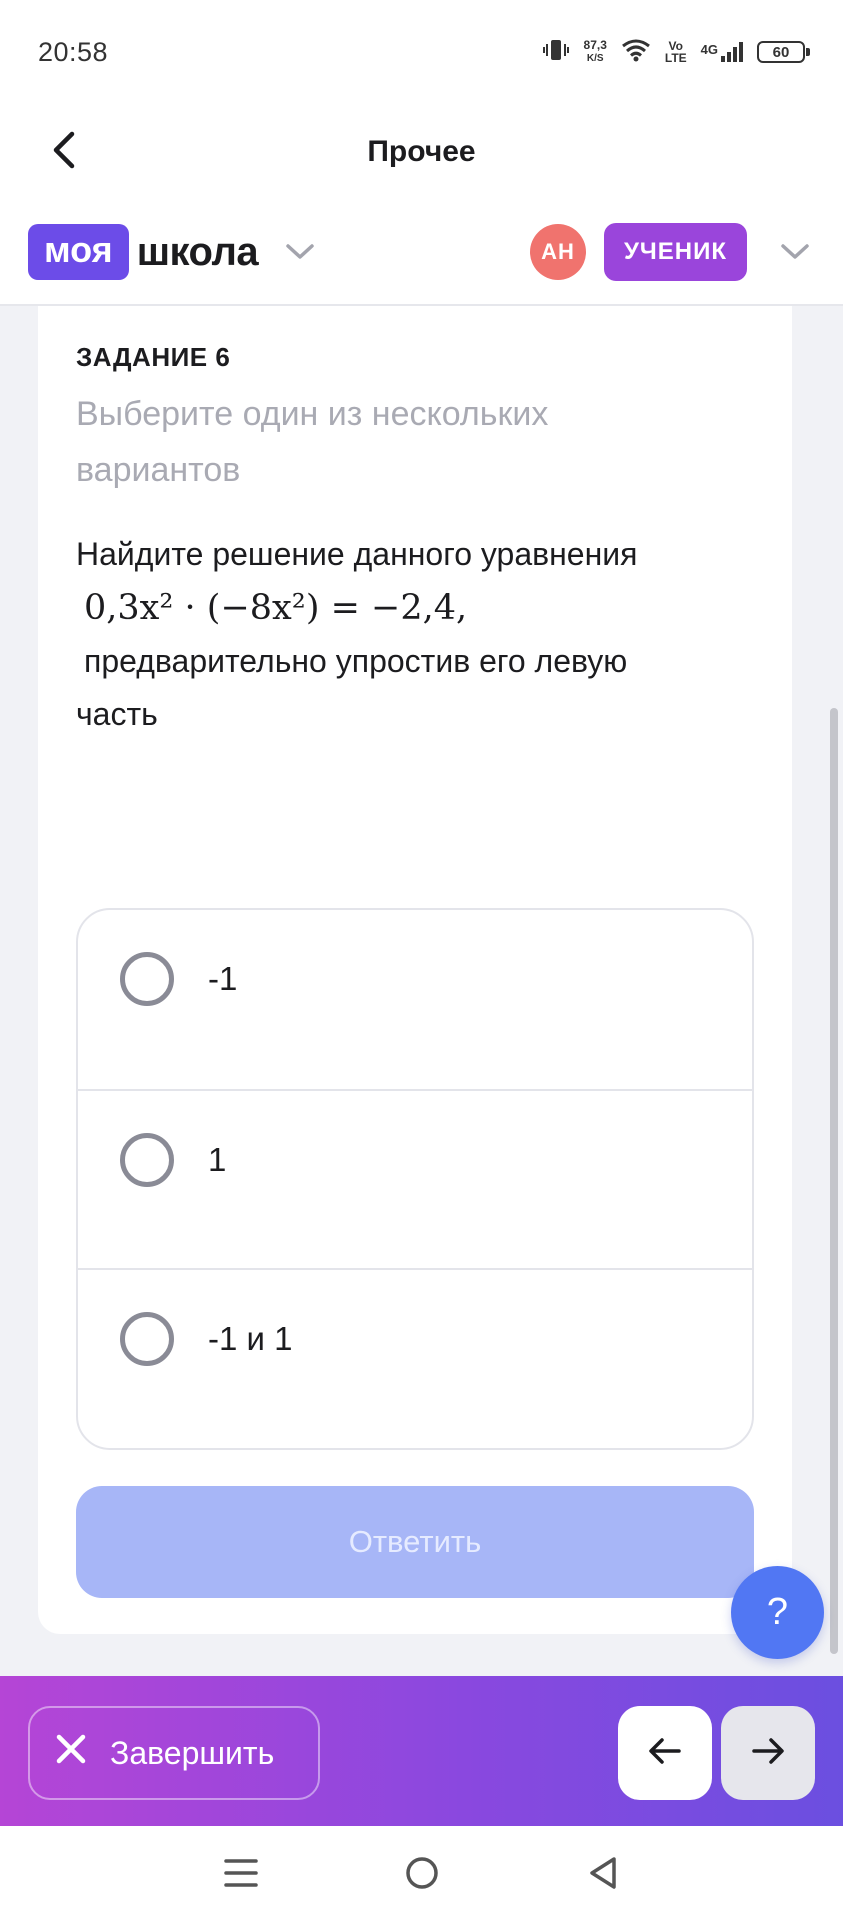 The image size is (843, 1920). What do you see at coordinates (675, 252) in the screenshot?
I see `role-badge: УЧЕНИК` at bounding box center [675, 252].